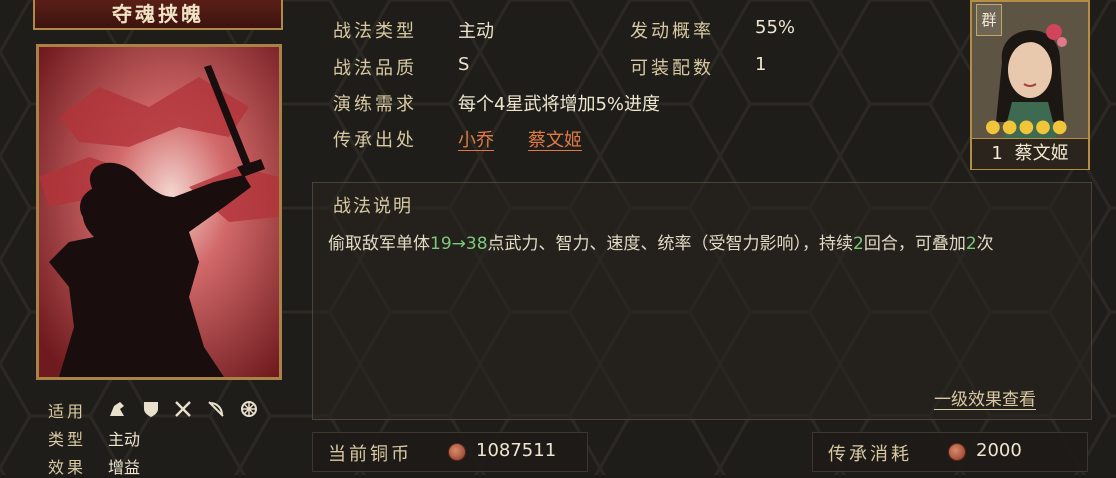 This screenshot has height=478, width=1116. What do you see at coordinates (476, 139) in the screenshot?
I see `source-link-xiaoqiao: 小乔` at bounding box center [476, 139].